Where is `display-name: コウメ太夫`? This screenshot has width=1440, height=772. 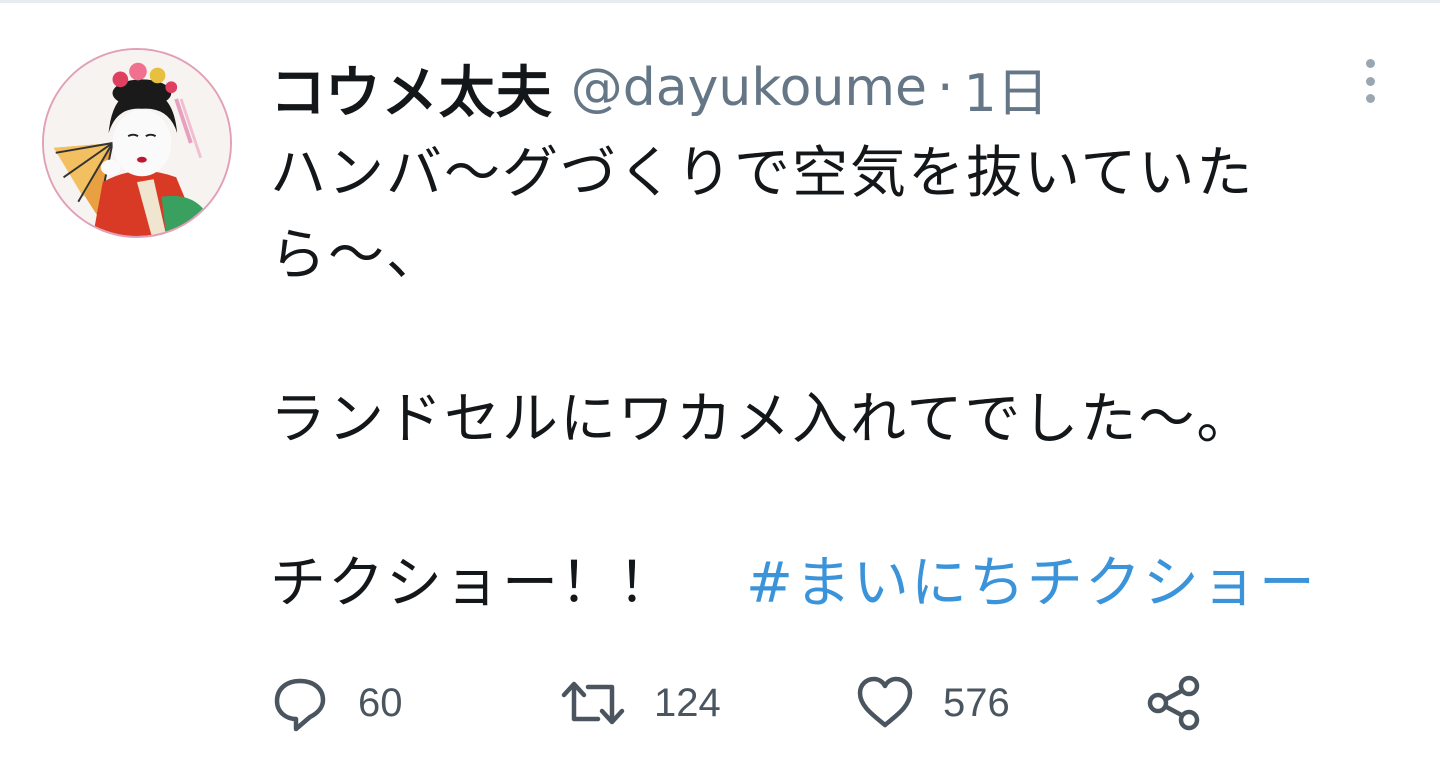 display-name: コウメ太夫 is located at coordinates (411, 88).